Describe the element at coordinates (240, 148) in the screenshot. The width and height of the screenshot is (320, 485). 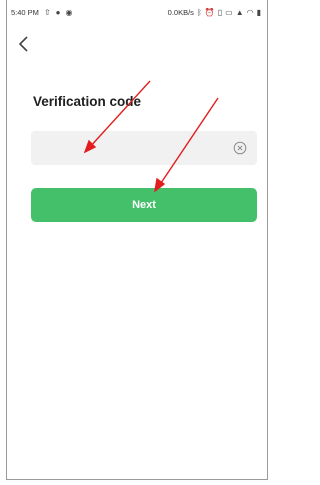
I see `clear-circle-icon` at that location.